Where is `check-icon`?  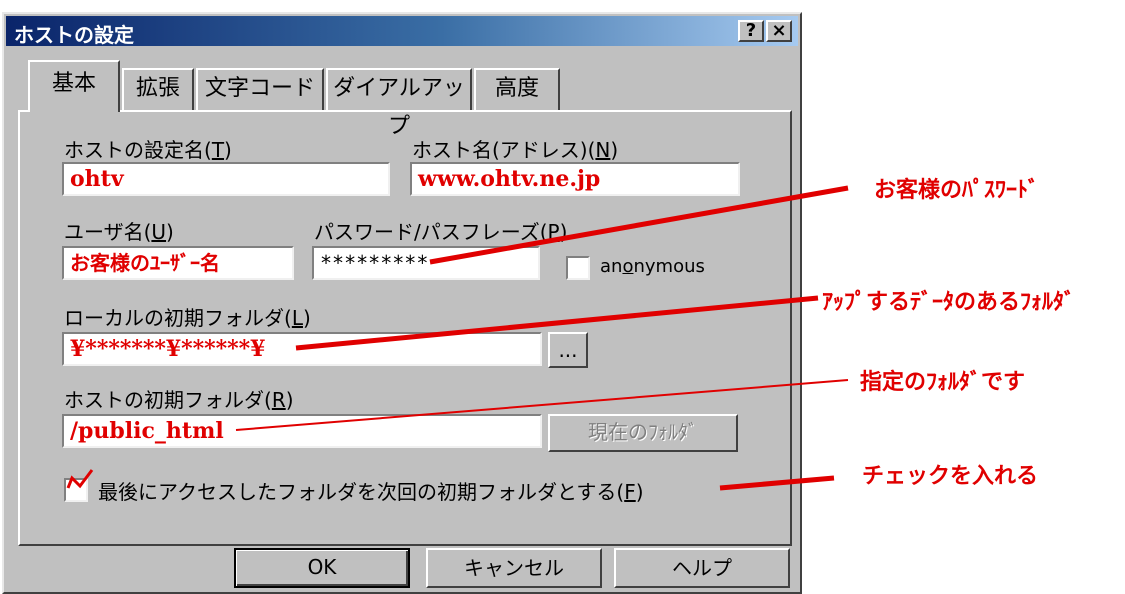 check-icon is located at coordinates (80, 479).